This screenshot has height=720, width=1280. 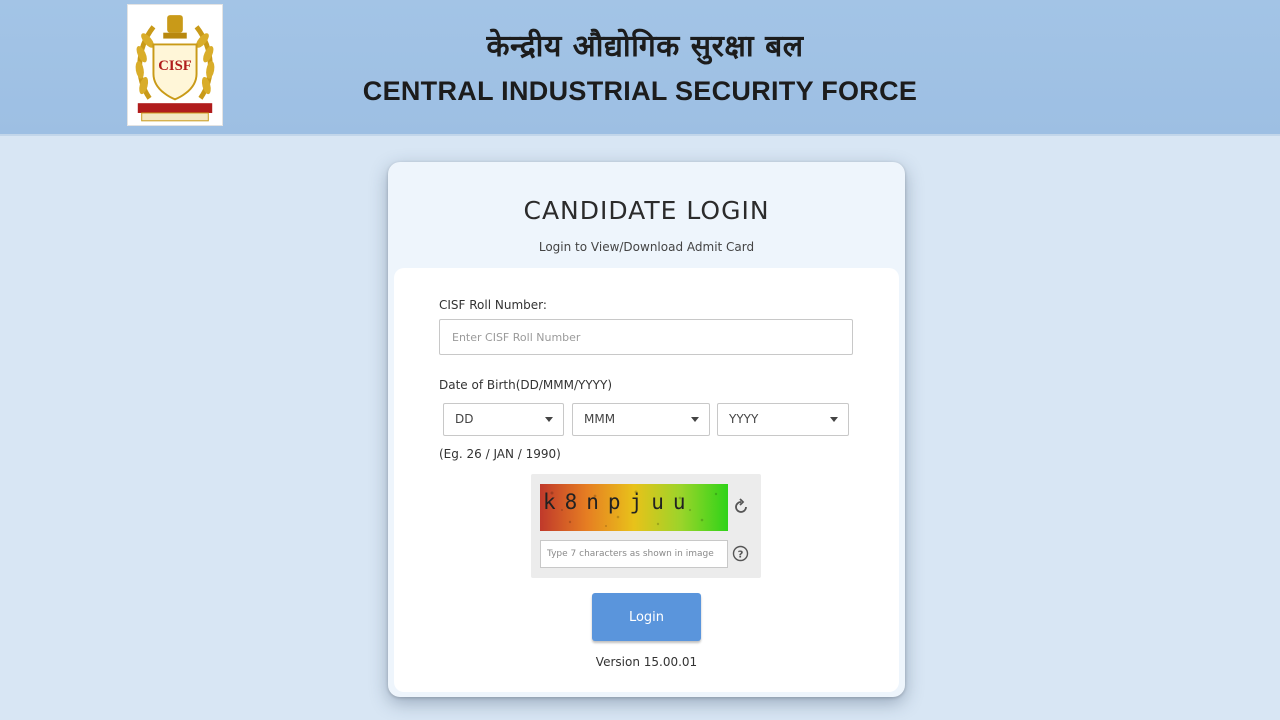 I want to click on login-title: CANDIDATE LOGIN, so click(x=646, y=210).